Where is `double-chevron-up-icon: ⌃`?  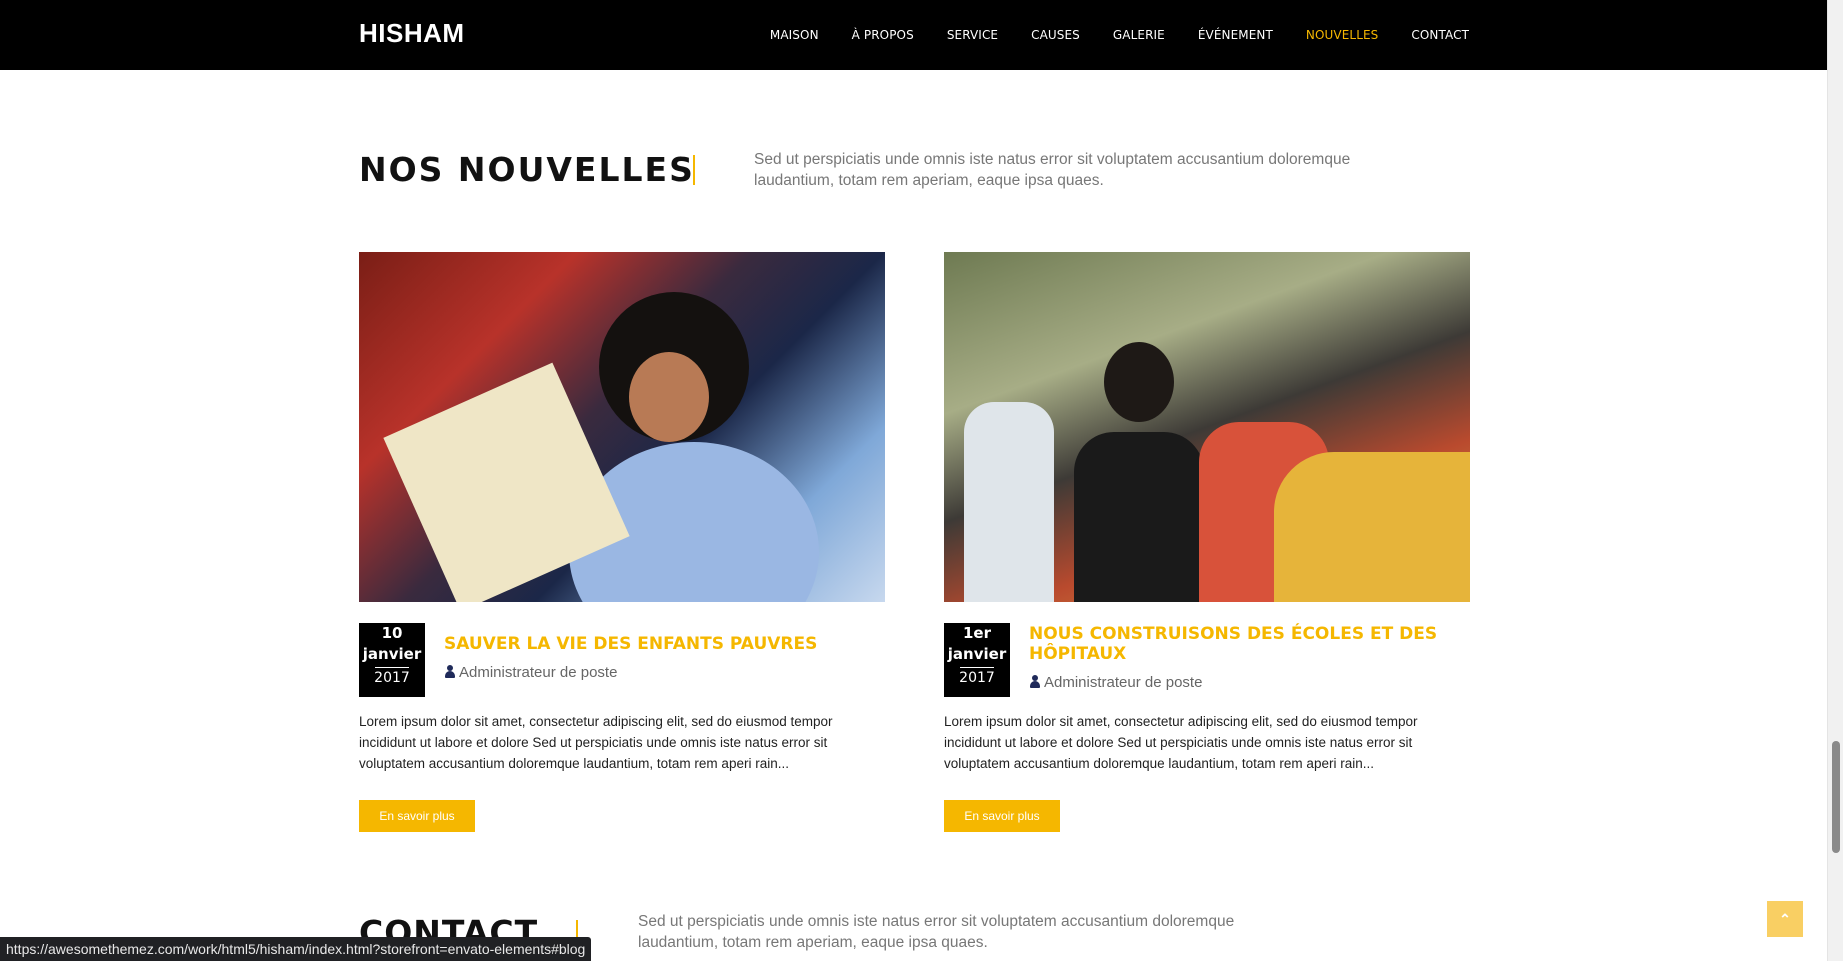
double-chevron-up-icon: ⌃ is located at coordinates (1785, 919).